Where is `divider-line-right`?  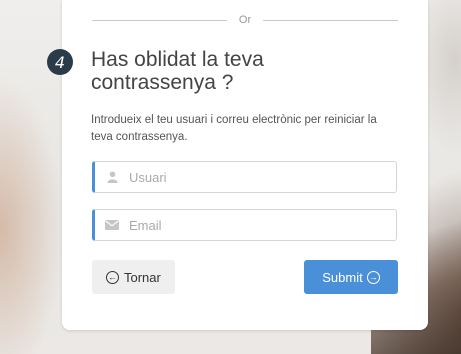
divider-line-right is located at coordinates (331, 20).